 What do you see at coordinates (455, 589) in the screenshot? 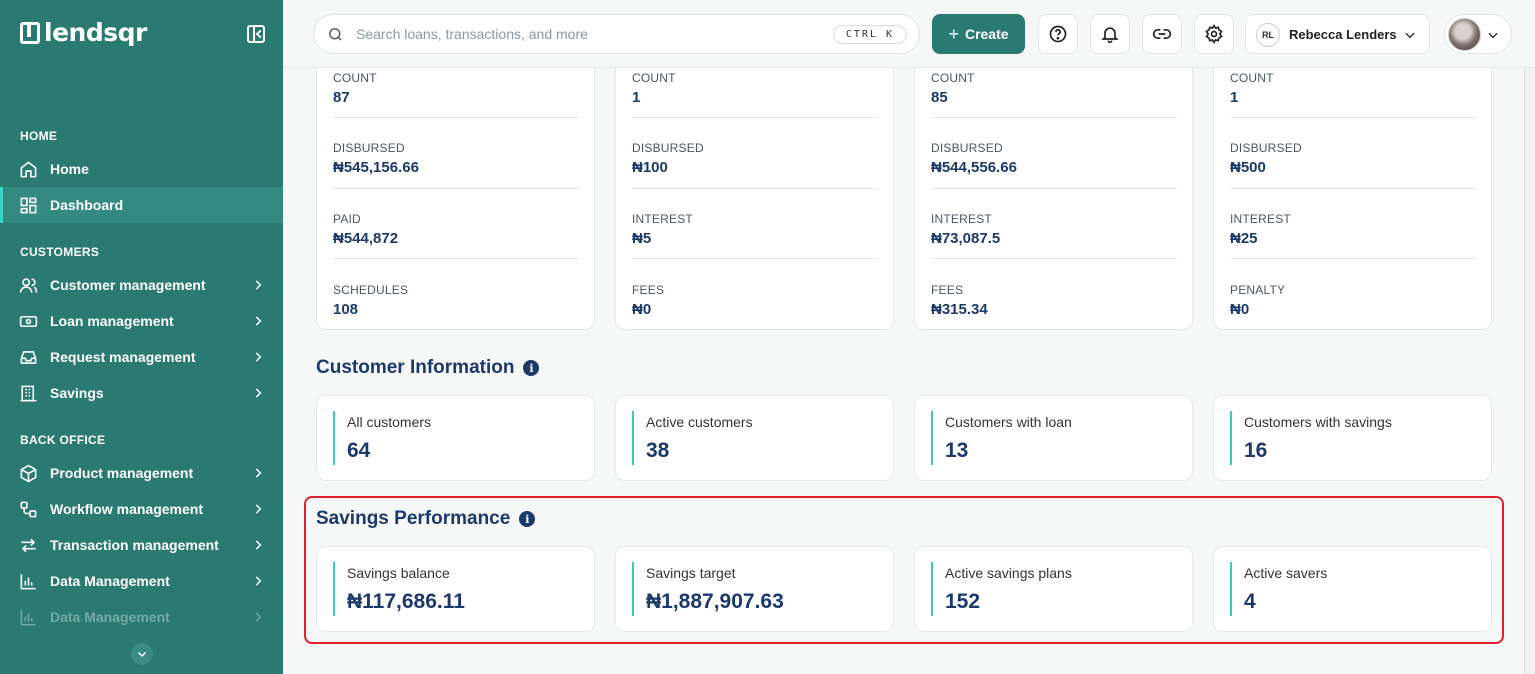
I see `metric-card-savings-balance: Savings balance ₦117,686.11` at bounding box center [455, 589].